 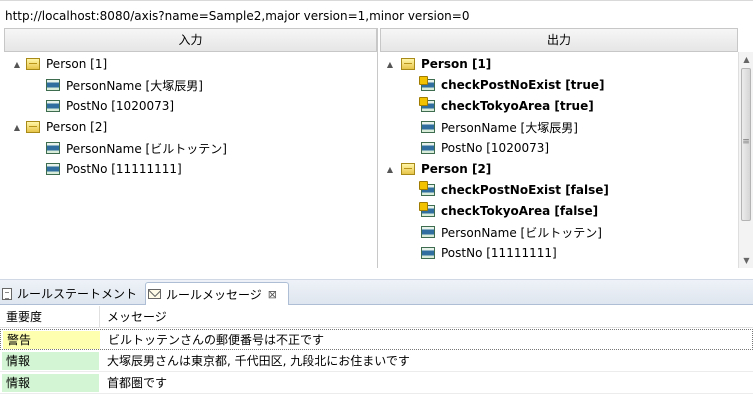 I want to click on tree-node-check: checkTokyoArea [true], so click(x=506, y=106).